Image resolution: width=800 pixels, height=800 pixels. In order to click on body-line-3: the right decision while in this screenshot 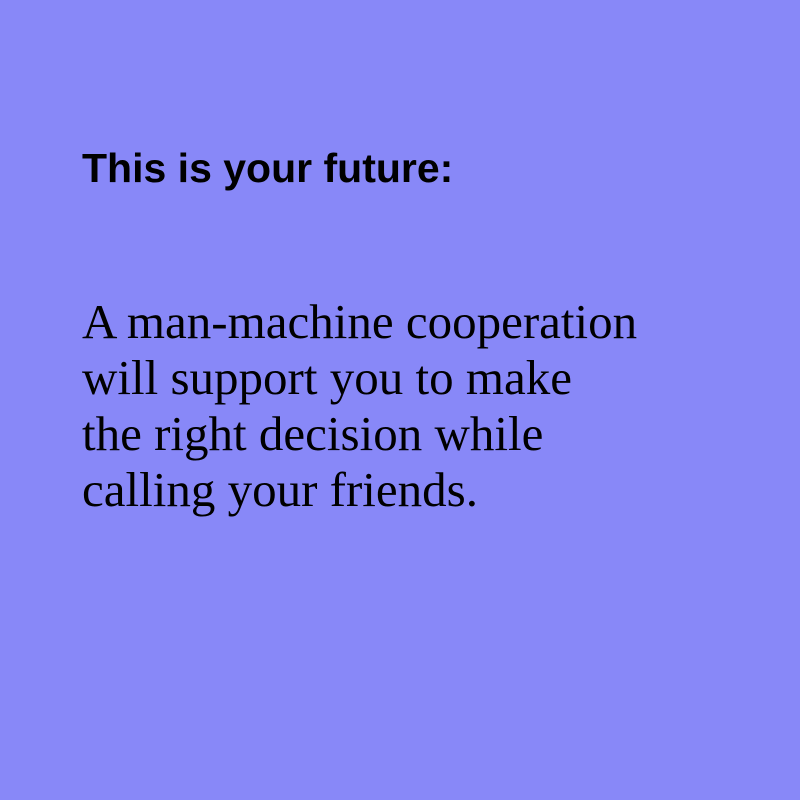, I will do `click(313, 433)`.